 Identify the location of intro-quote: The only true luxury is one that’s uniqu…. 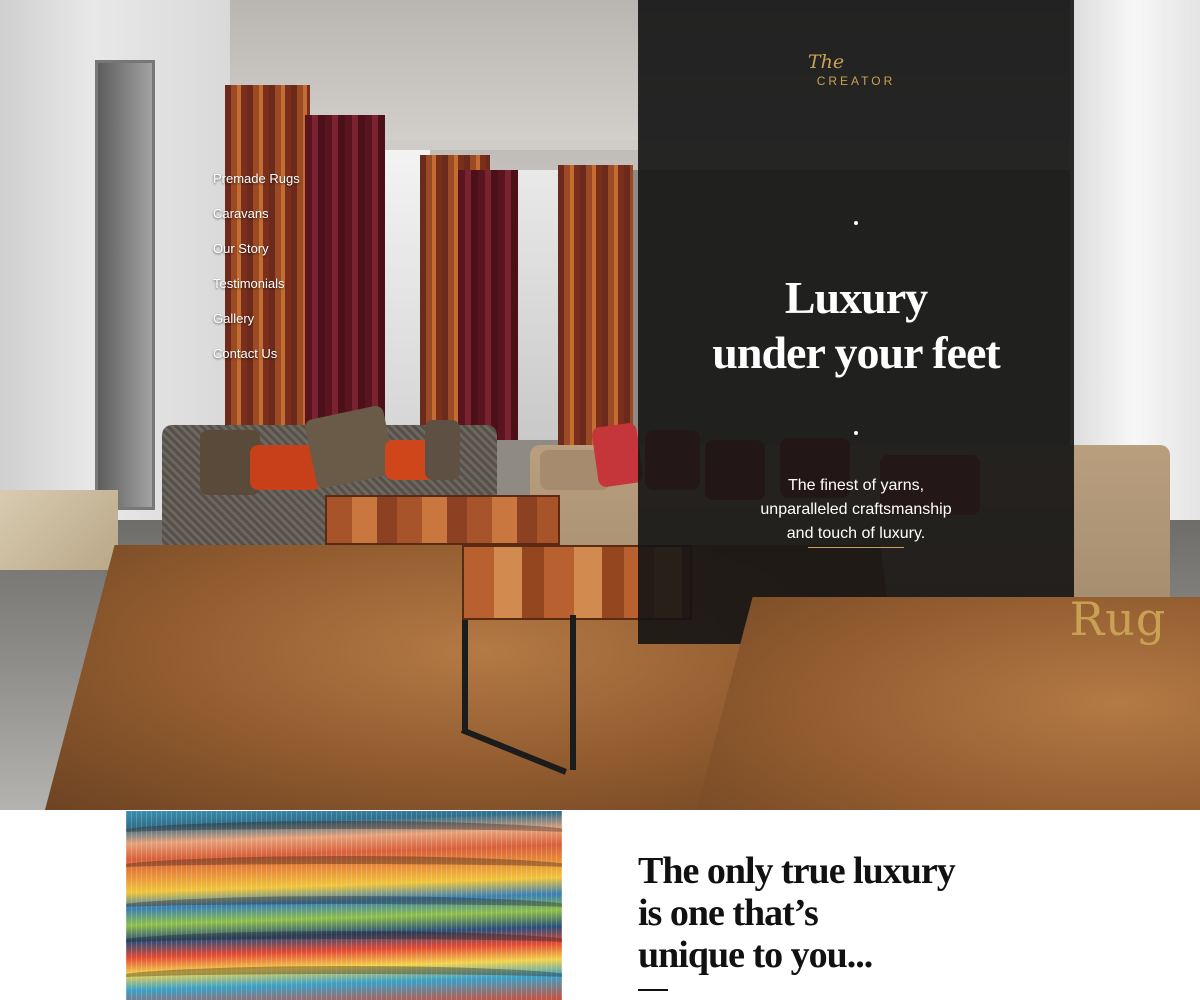
(848, 913).